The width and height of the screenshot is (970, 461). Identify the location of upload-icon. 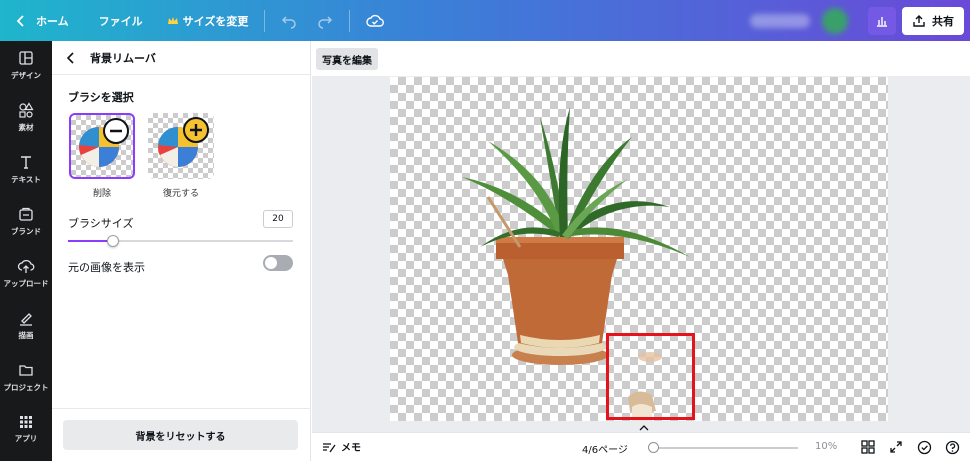
(26, 266).